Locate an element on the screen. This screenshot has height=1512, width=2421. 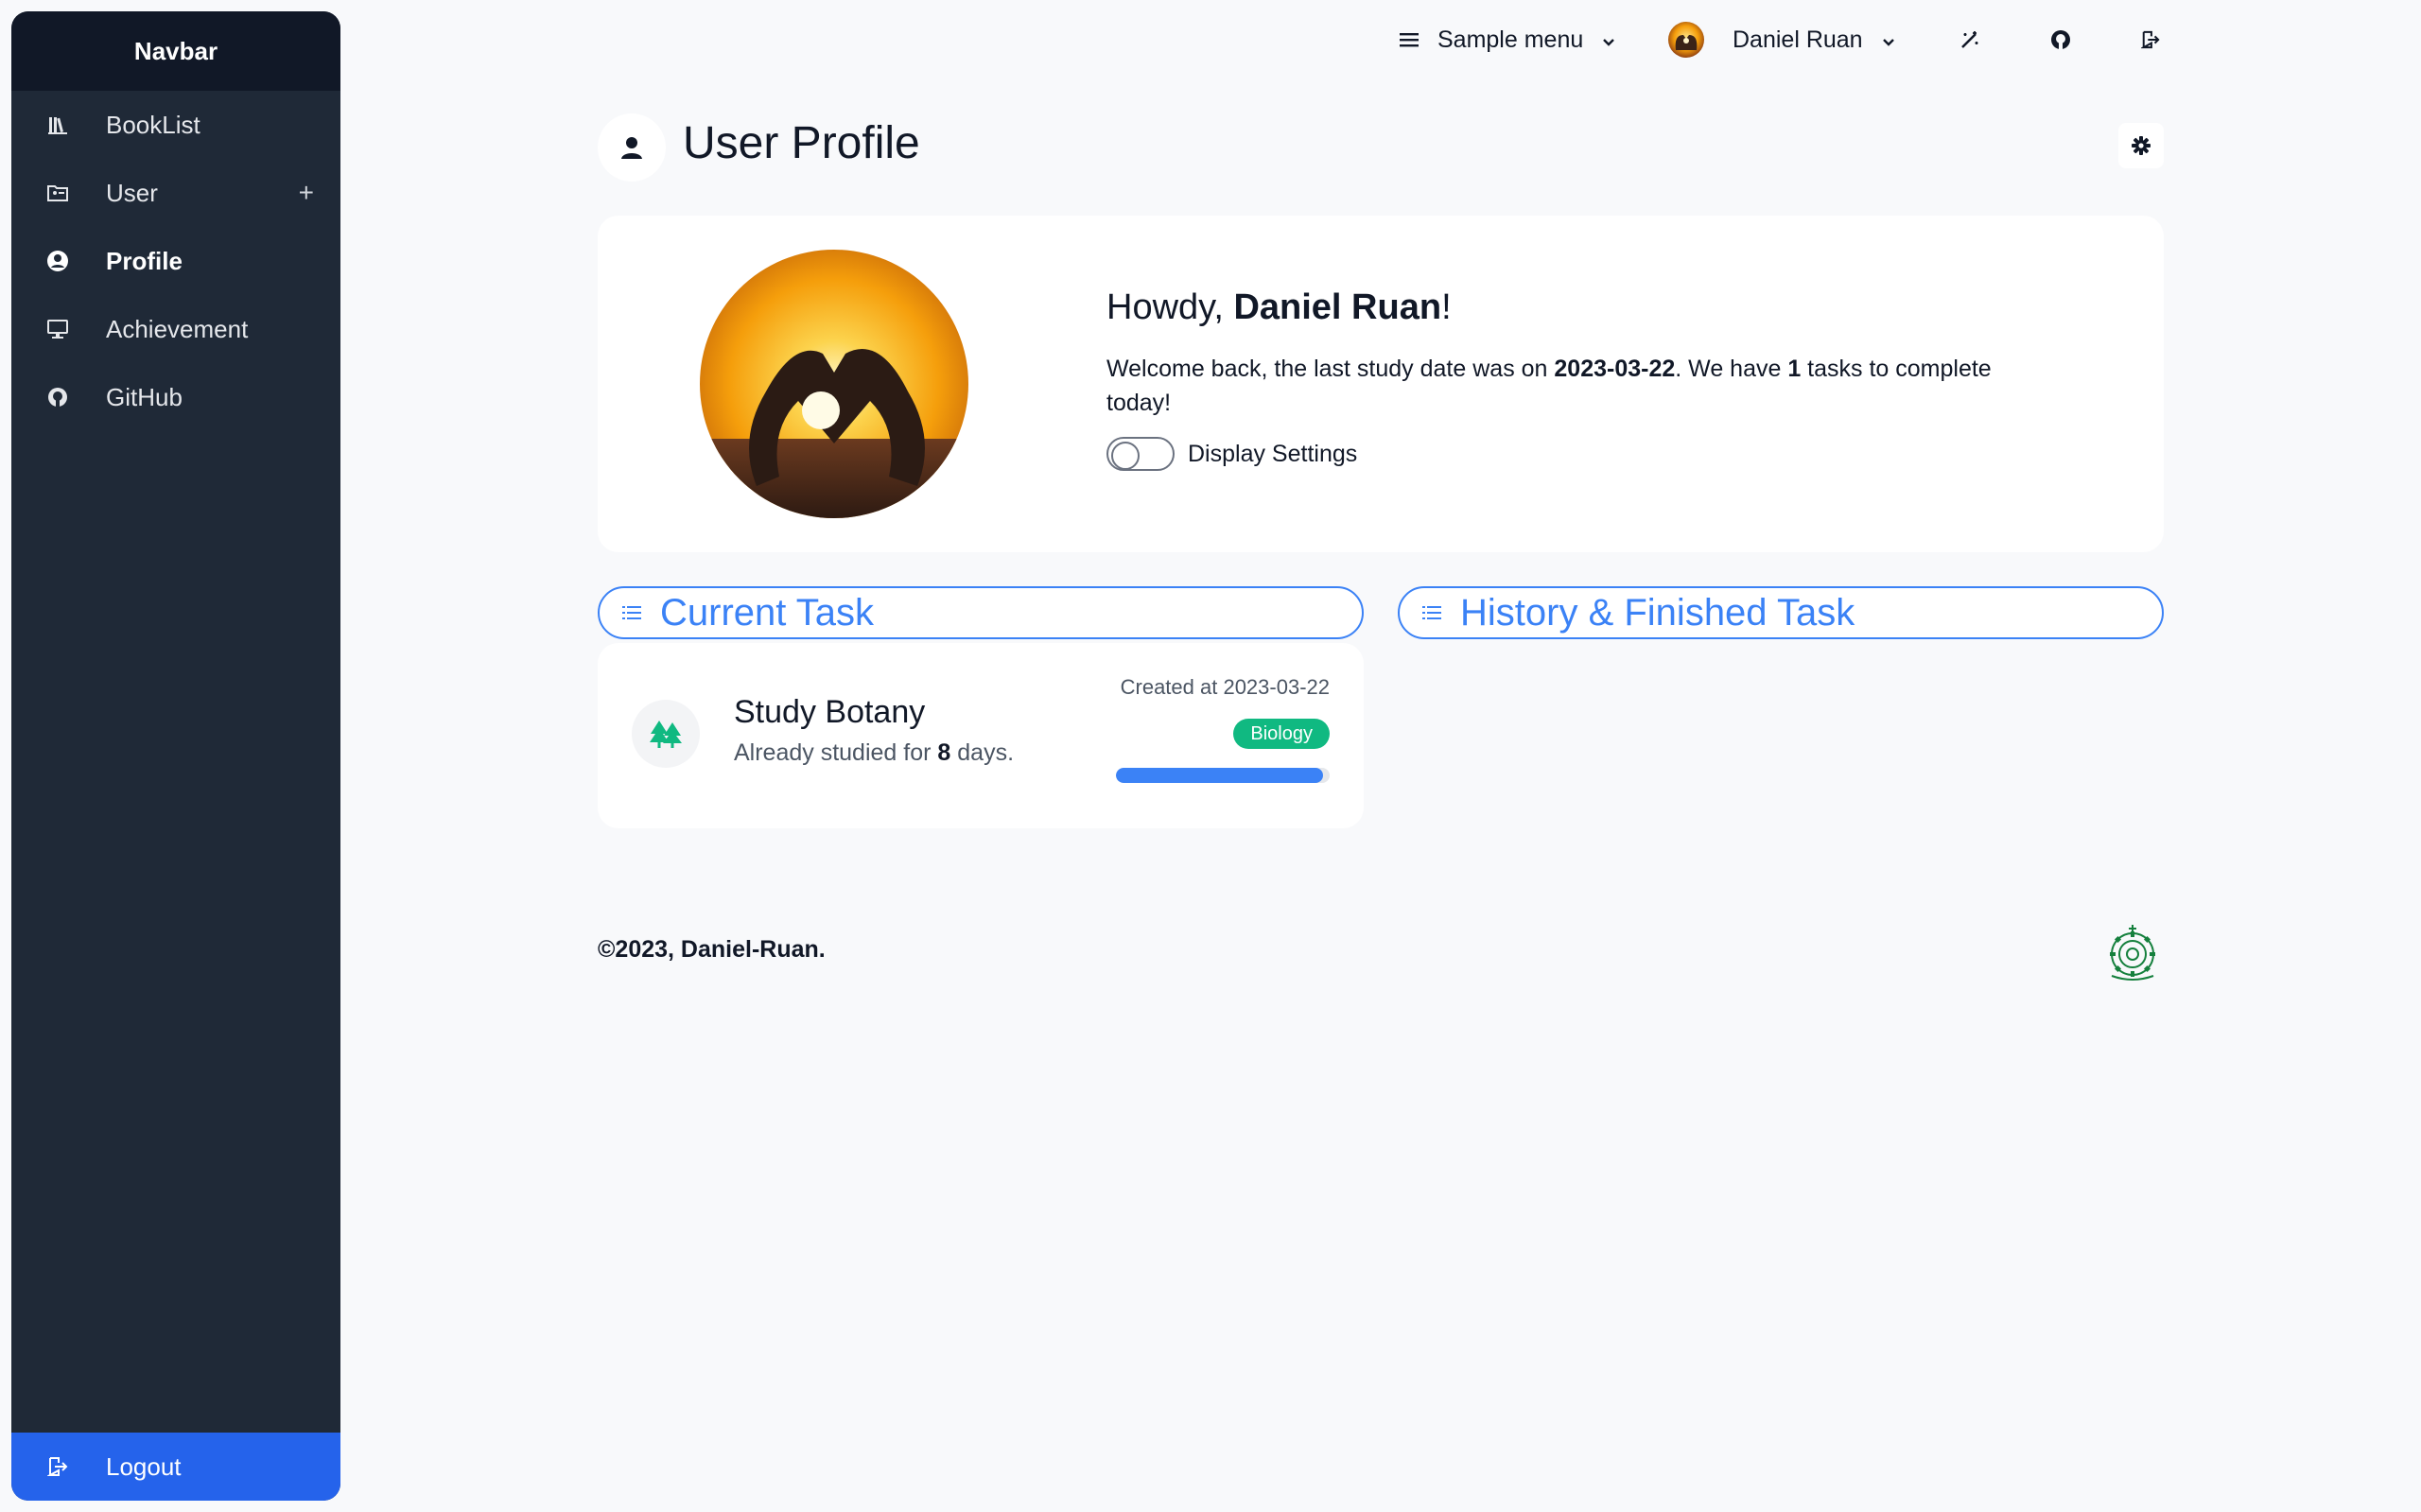
theme-toggle-button is located at coordinates (1969, 40).